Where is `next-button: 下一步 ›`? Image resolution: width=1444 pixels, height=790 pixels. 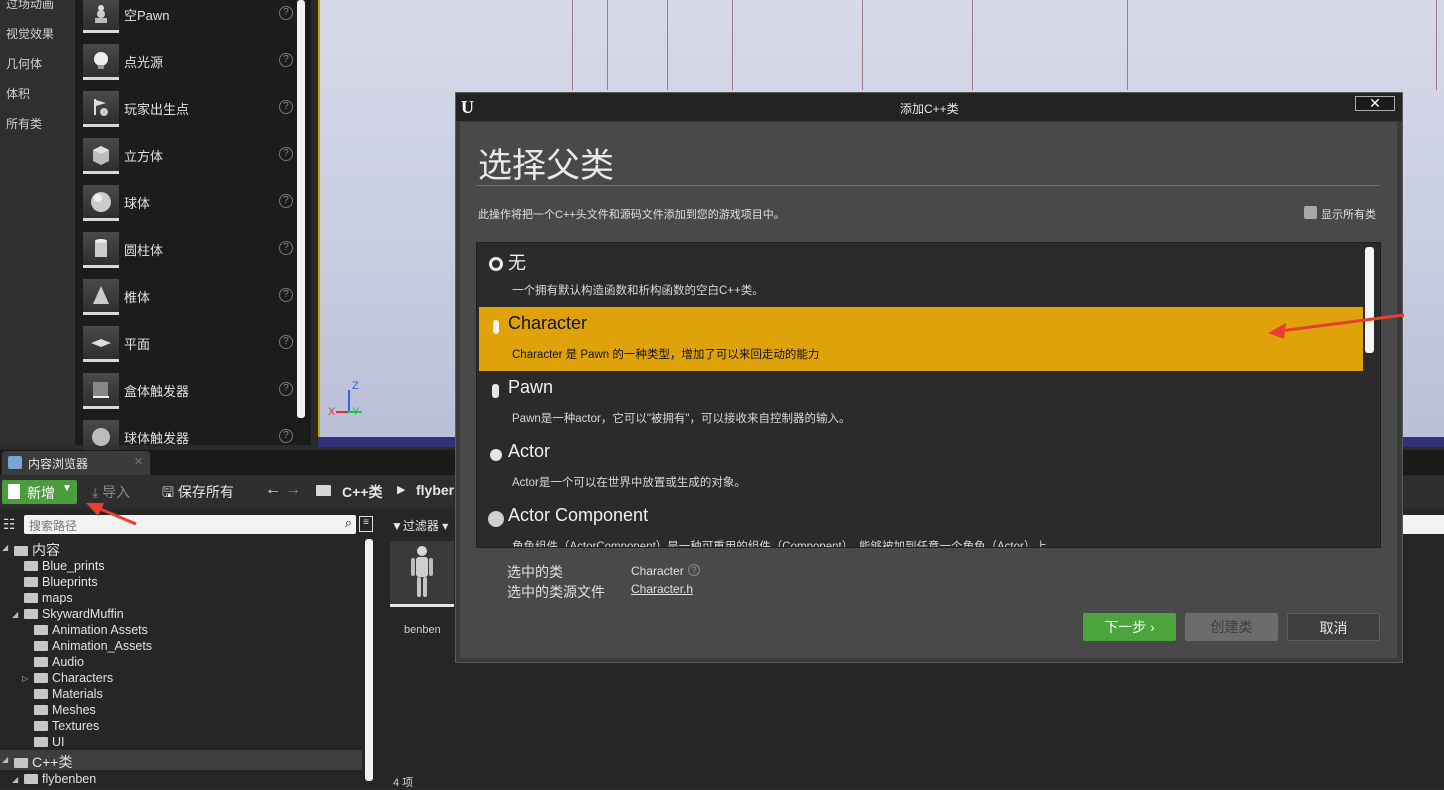
next-button: 下一步 › is located at coordinates (1129, 627).